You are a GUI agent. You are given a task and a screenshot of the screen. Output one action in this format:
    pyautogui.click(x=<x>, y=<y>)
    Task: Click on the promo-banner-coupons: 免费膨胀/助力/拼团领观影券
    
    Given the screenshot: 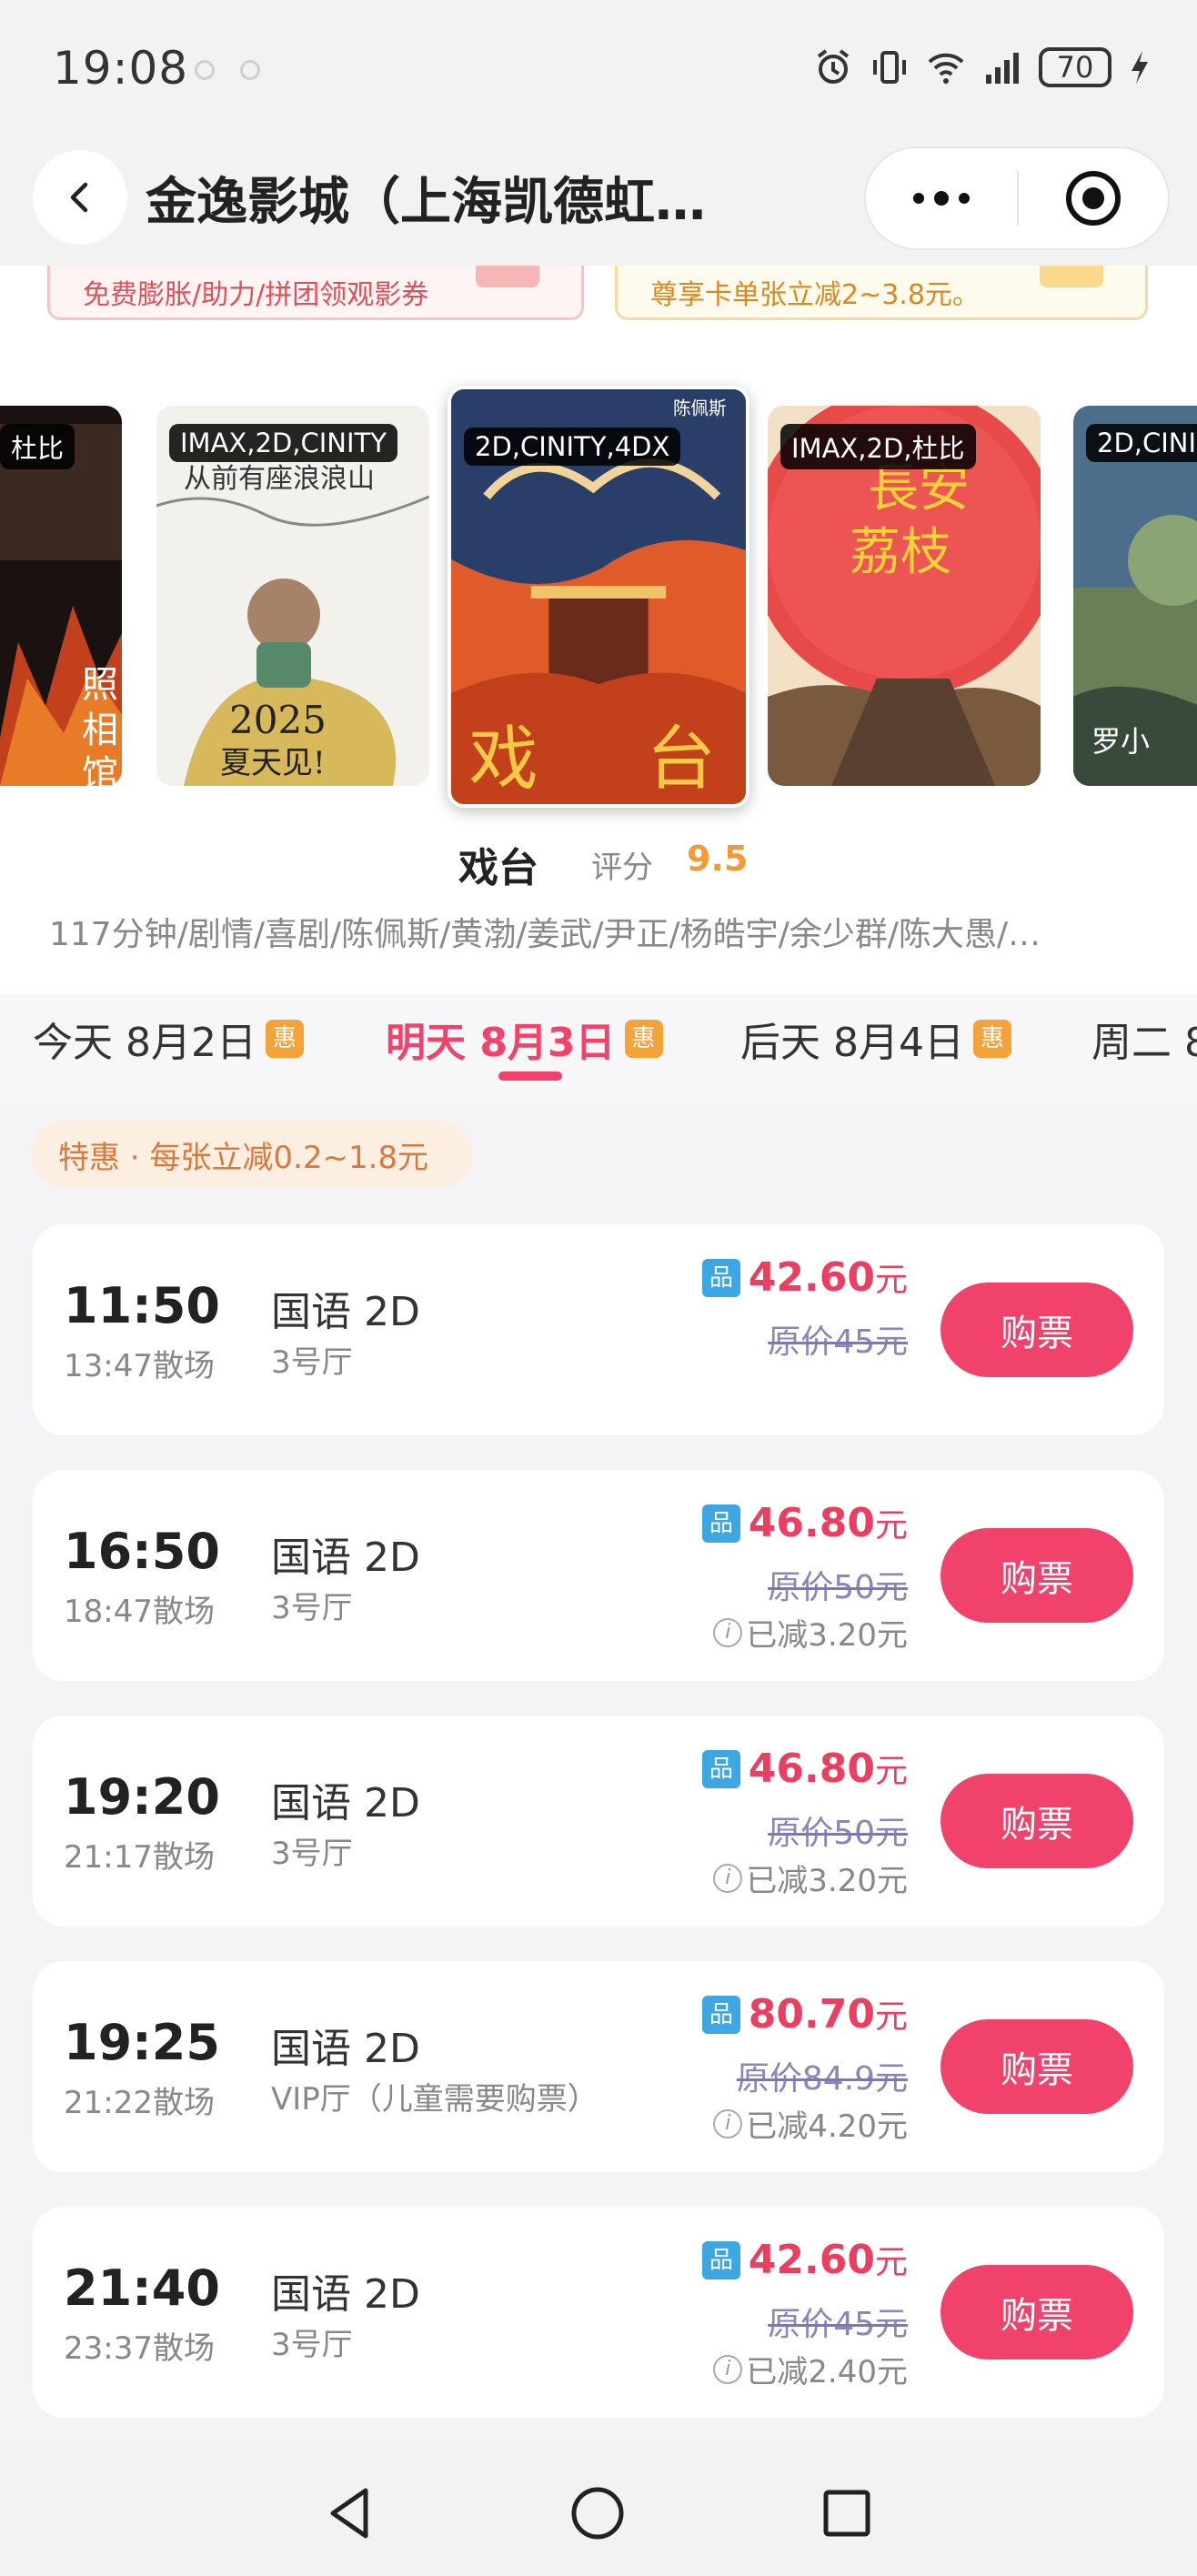 What is the action you would take?
    pyautogui.click(x=315, y=293)
    